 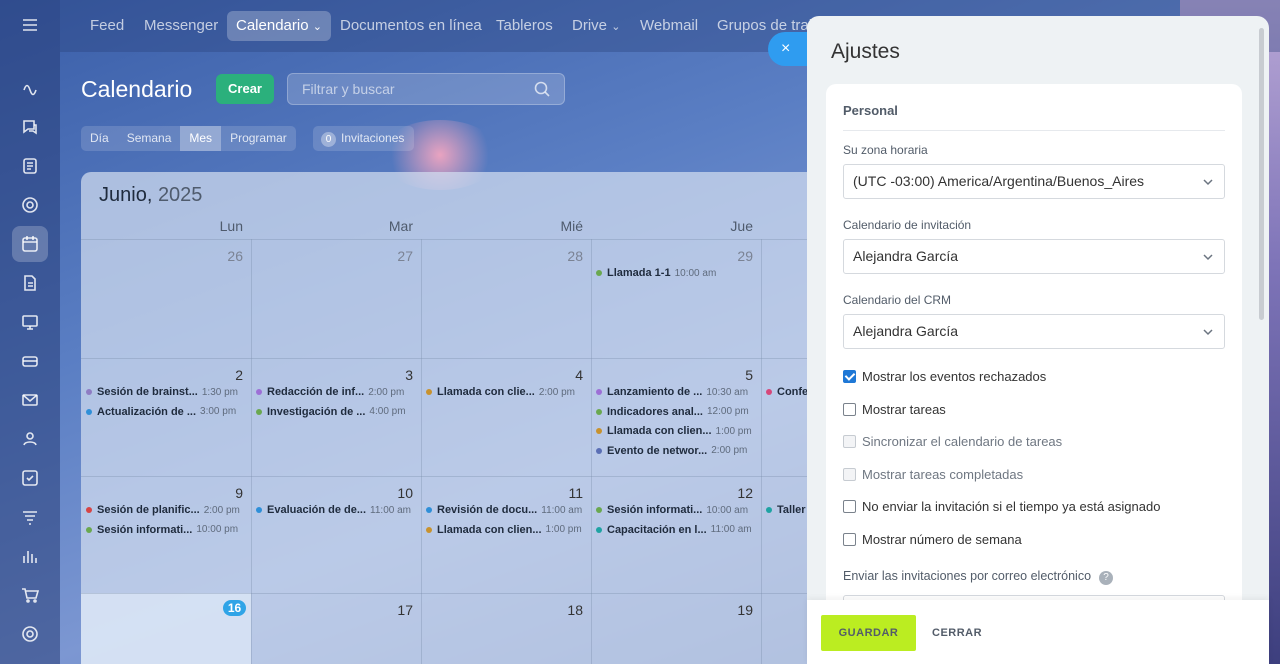 What do you see at coordinates (738, 375) in the screenshot?
I see `calendar-date: 5` at bounding box center [738, 375].